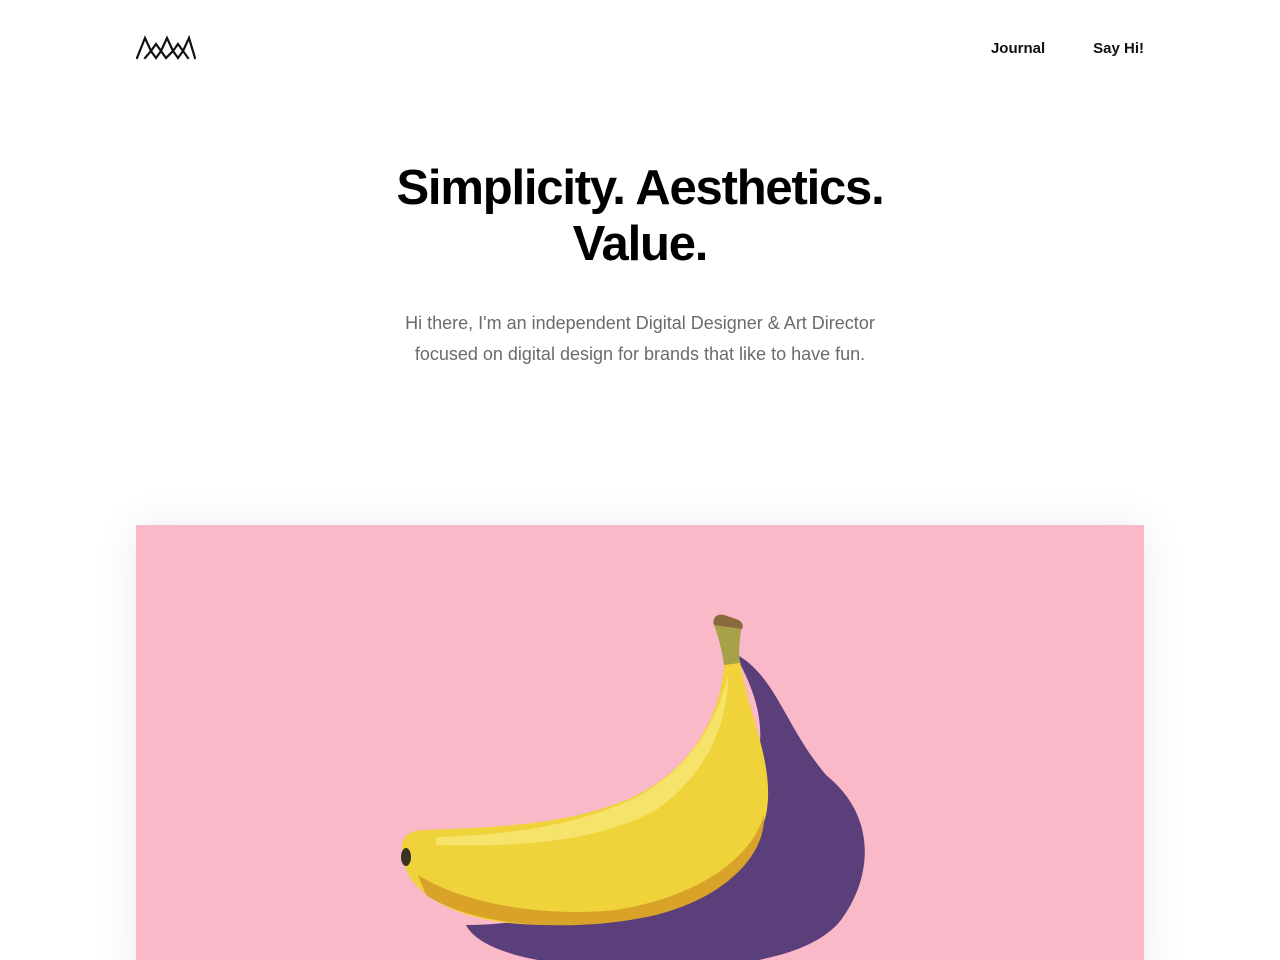 Image resolution: width=1280 pixels, height=960 pixels. I want to click on nav-link-say-hi: Say Hi!, so click(1118, 49).